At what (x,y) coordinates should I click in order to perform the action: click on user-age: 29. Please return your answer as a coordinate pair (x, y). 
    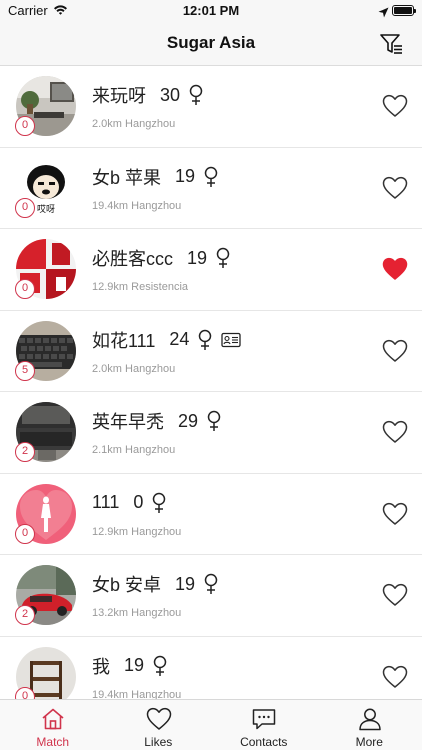
    Looking at the image, I should click on (188, 420).